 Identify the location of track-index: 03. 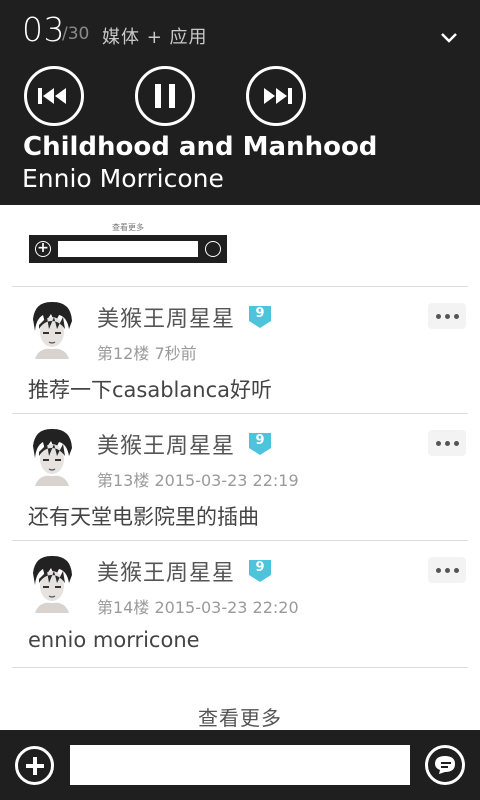
(43, 29).